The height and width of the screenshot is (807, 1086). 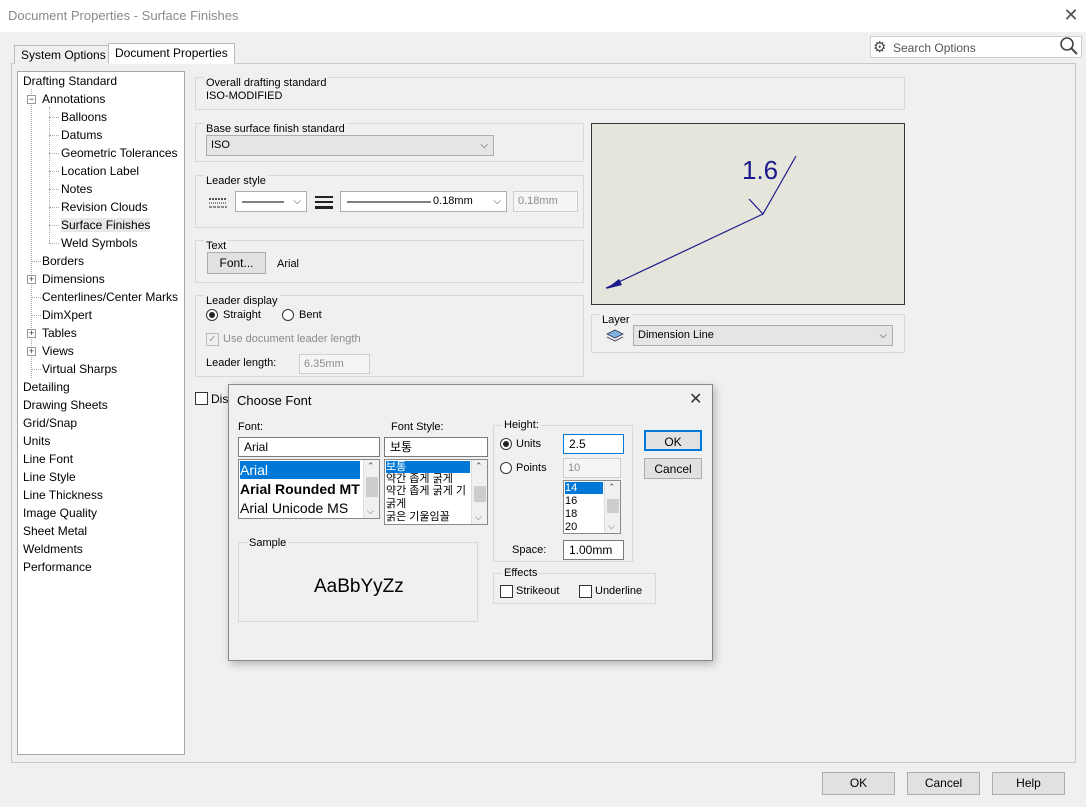 What do you see at coordinates (84, 117) in the screenshot?
I see `tree-item-balloons: Balloons` at bounding box center [84, 117].